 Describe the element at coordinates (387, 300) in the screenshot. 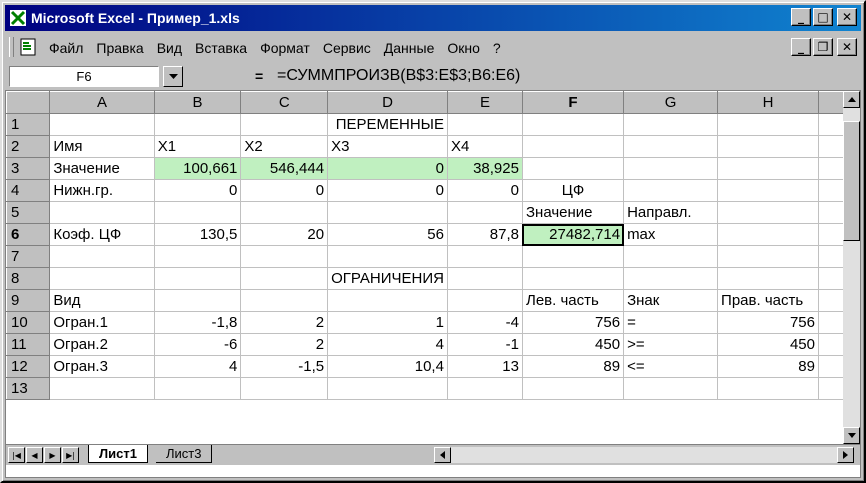

I see `cell-d9` at that location.